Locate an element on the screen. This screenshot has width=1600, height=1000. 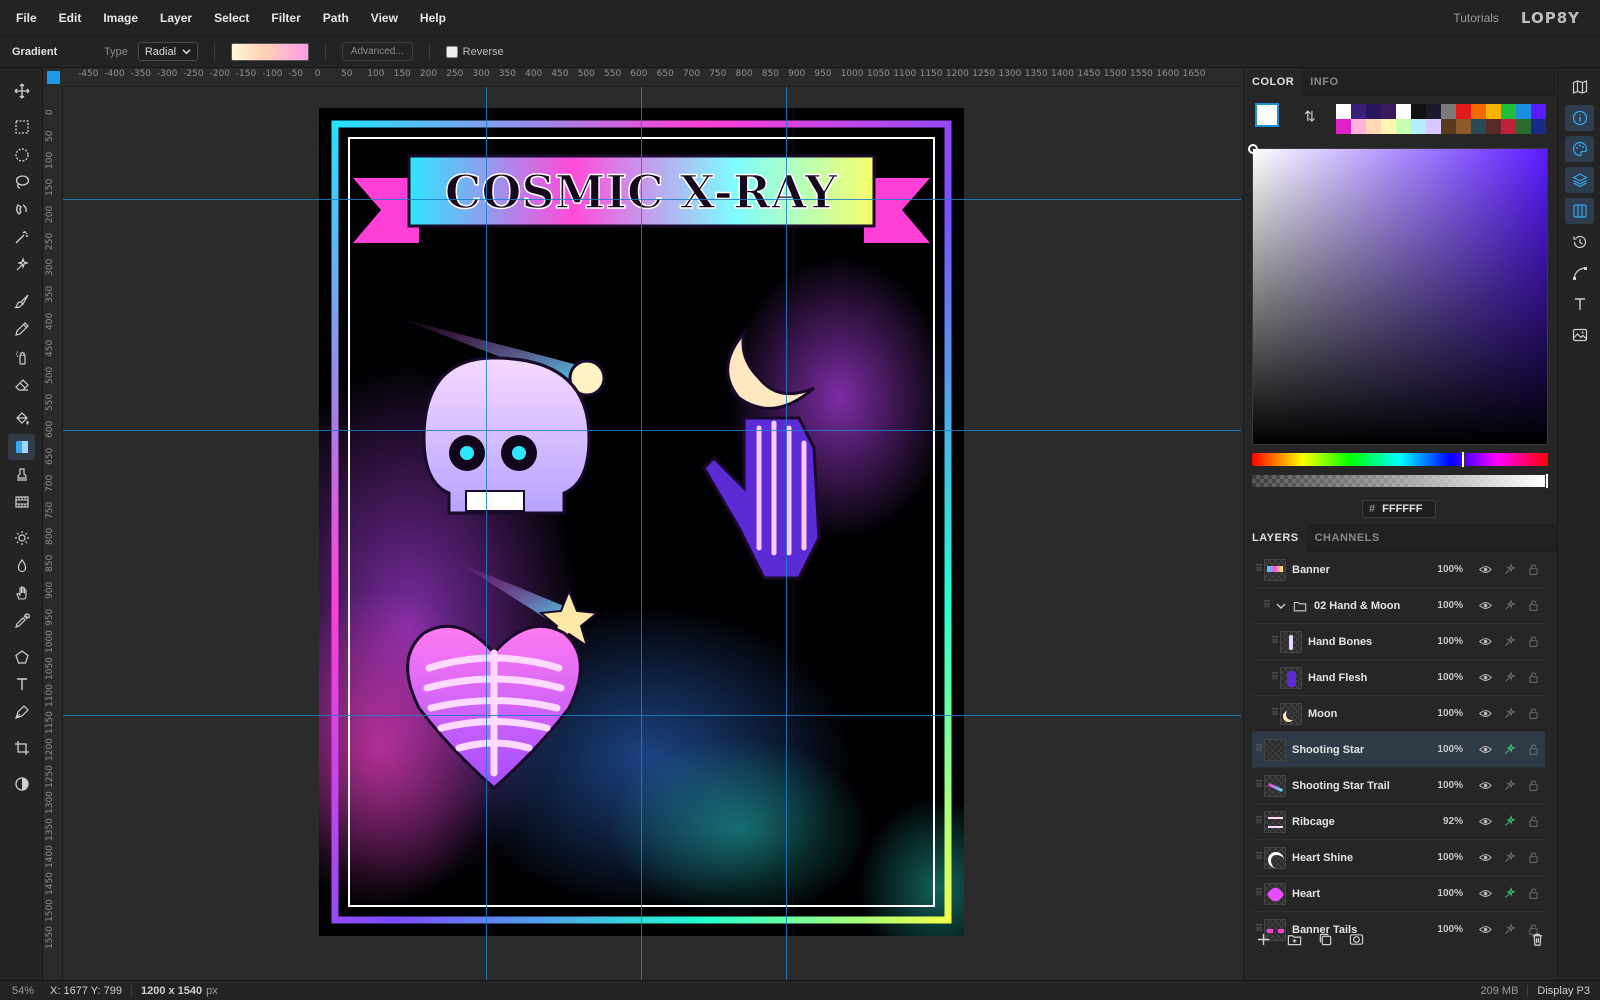
layer-opacity: 92% is located at coordinates (1446, 821).